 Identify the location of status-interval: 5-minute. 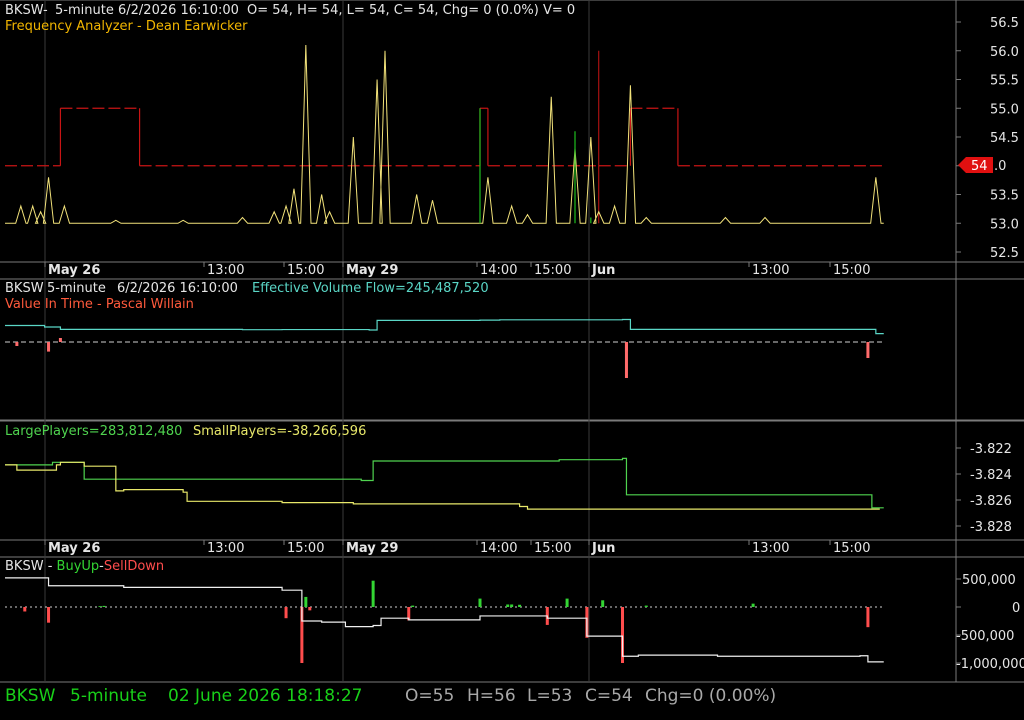
(108, 696).